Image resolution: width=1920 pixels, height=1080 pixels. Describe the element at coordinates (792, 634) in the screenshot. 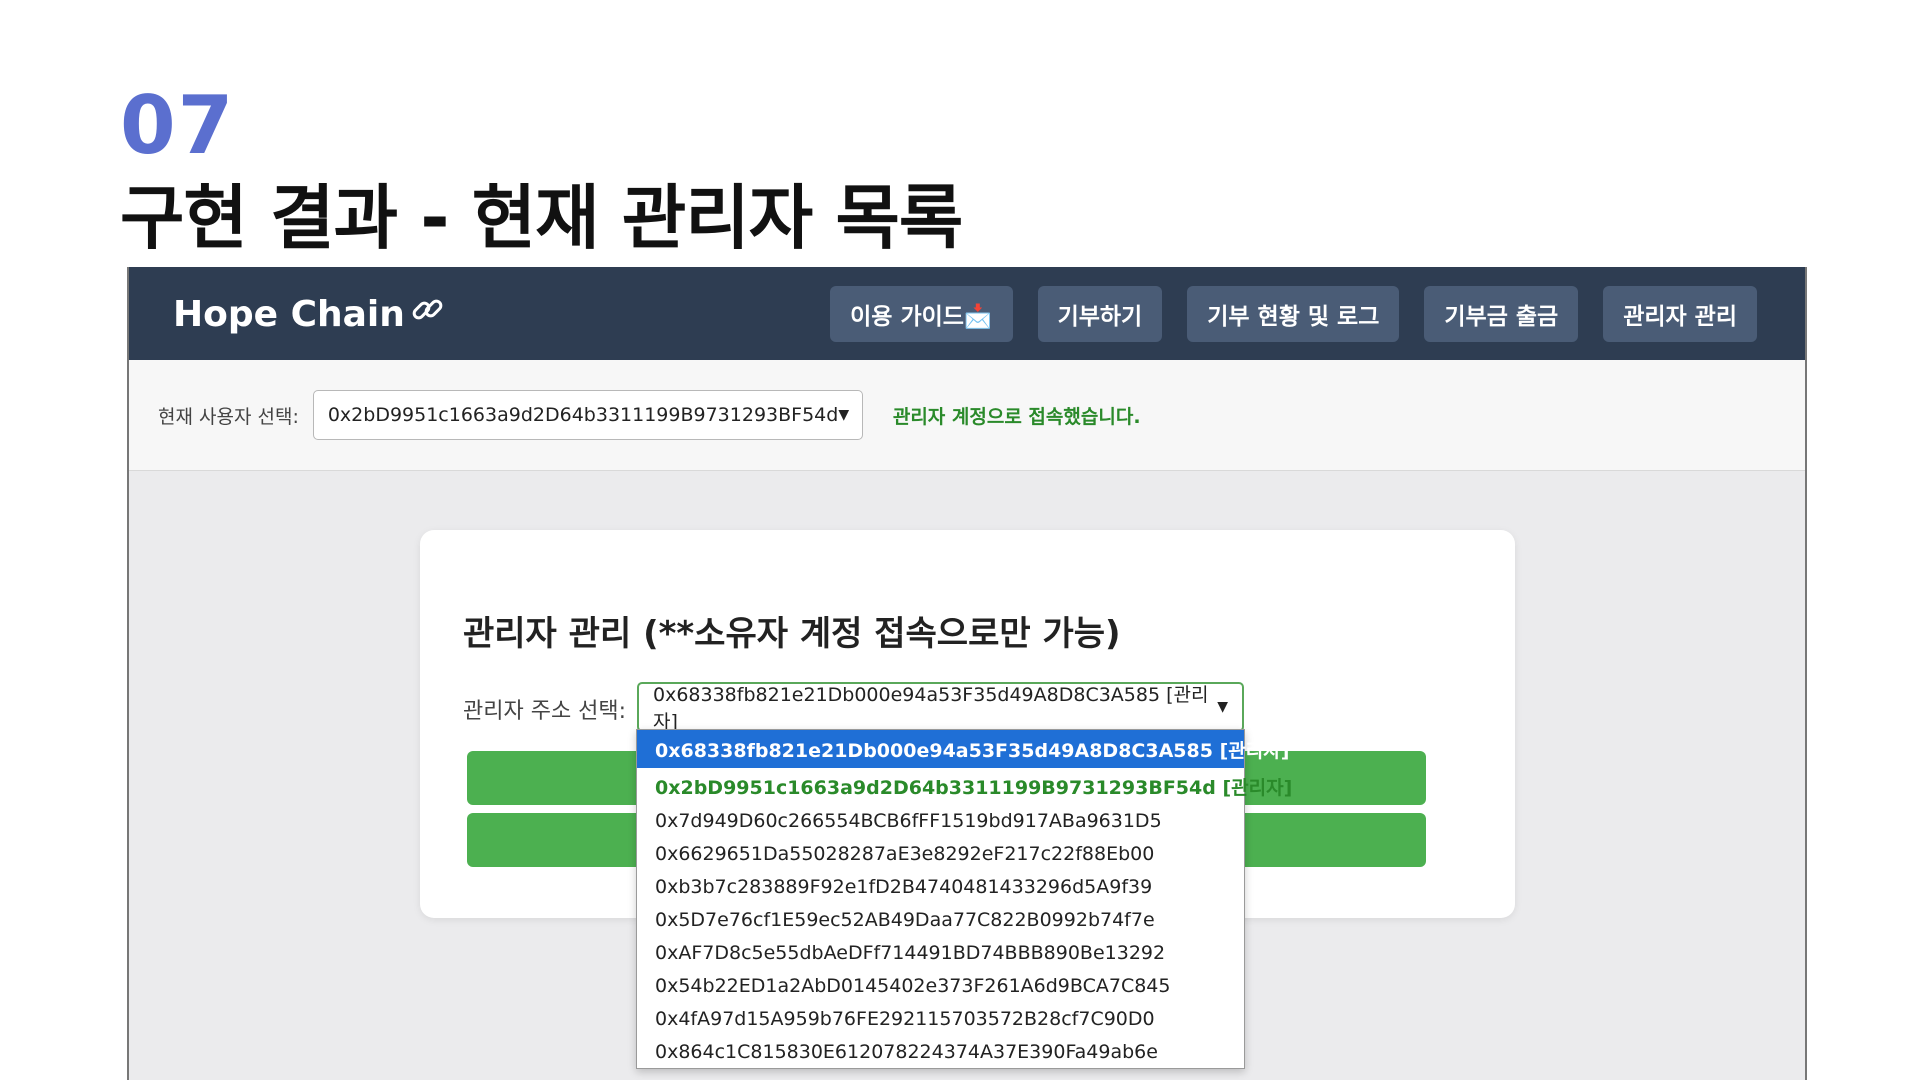

I see `admin-card-title: 관리자 관리 (**소유자 계정 접속으로만 가능)` at that location.